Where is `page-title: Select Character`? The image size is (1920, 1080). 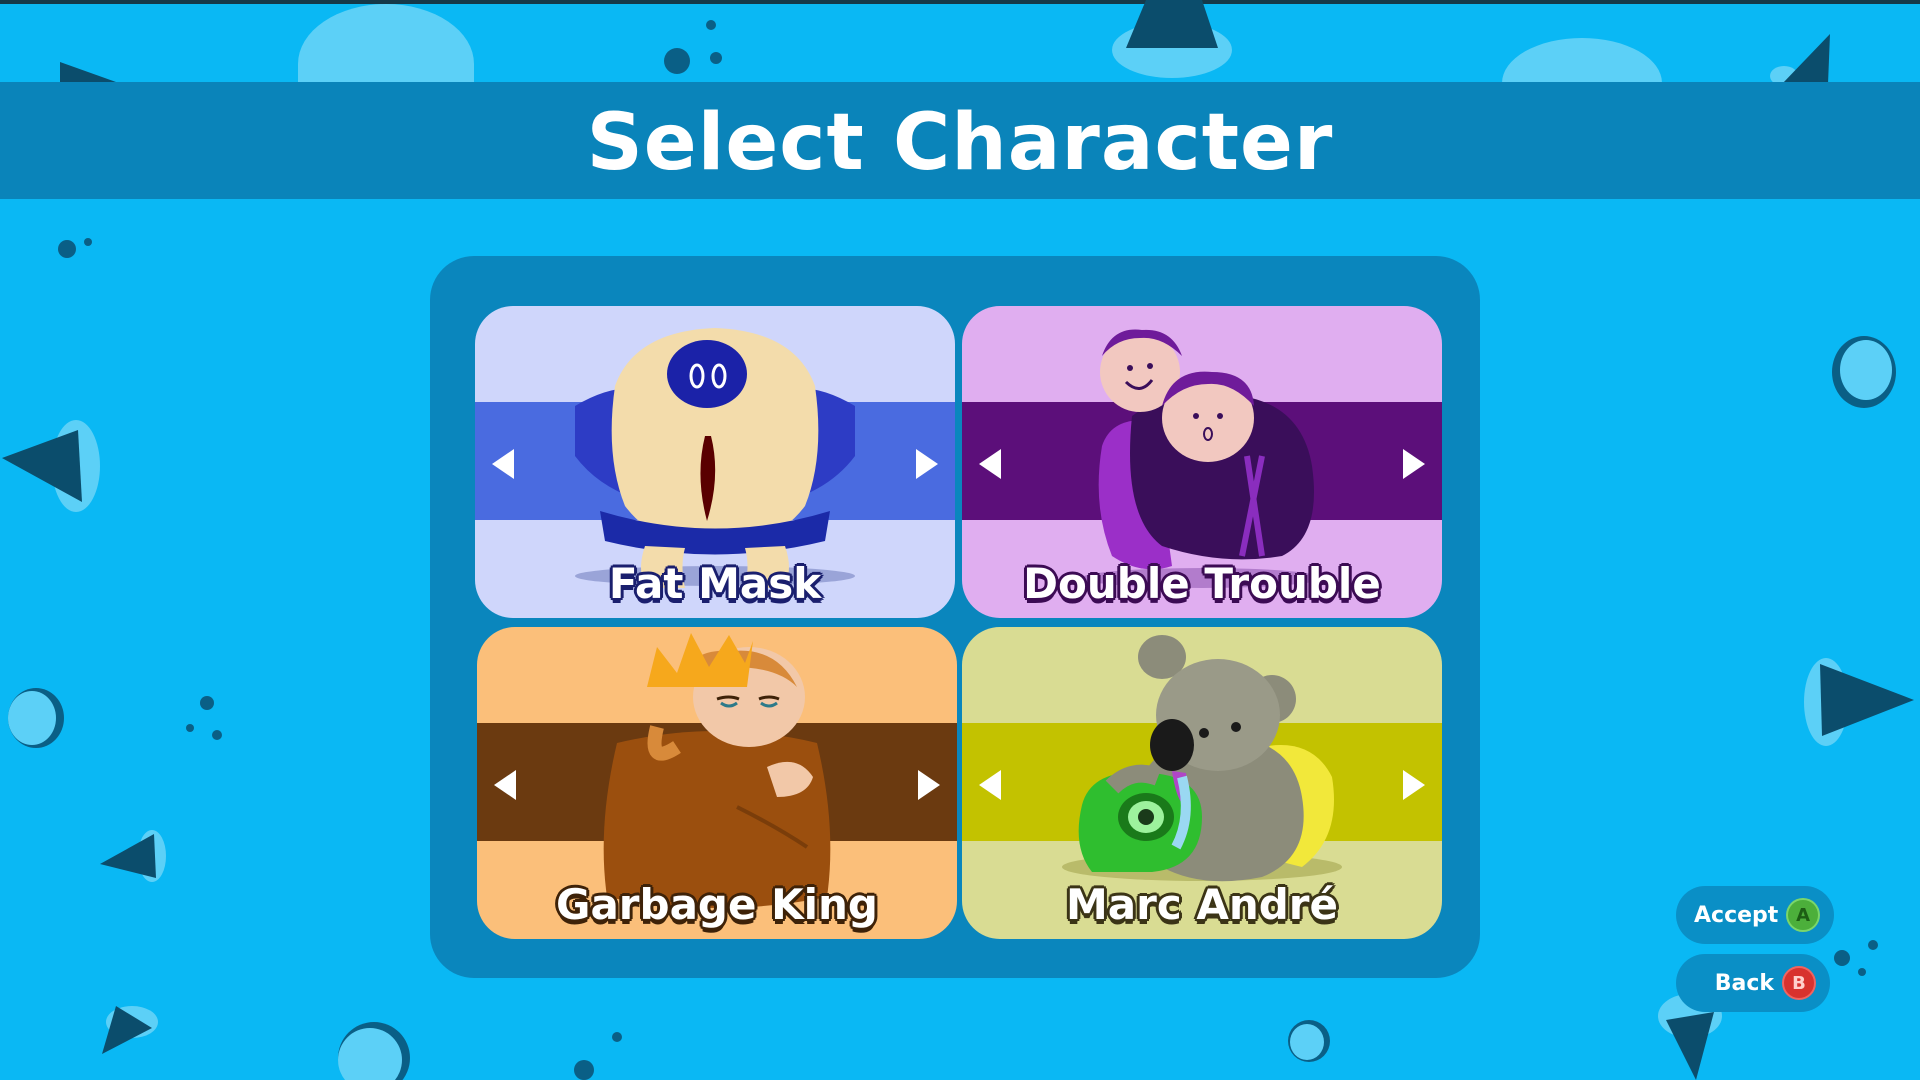
page-title: Select Character is located at coordinates (960, 142).